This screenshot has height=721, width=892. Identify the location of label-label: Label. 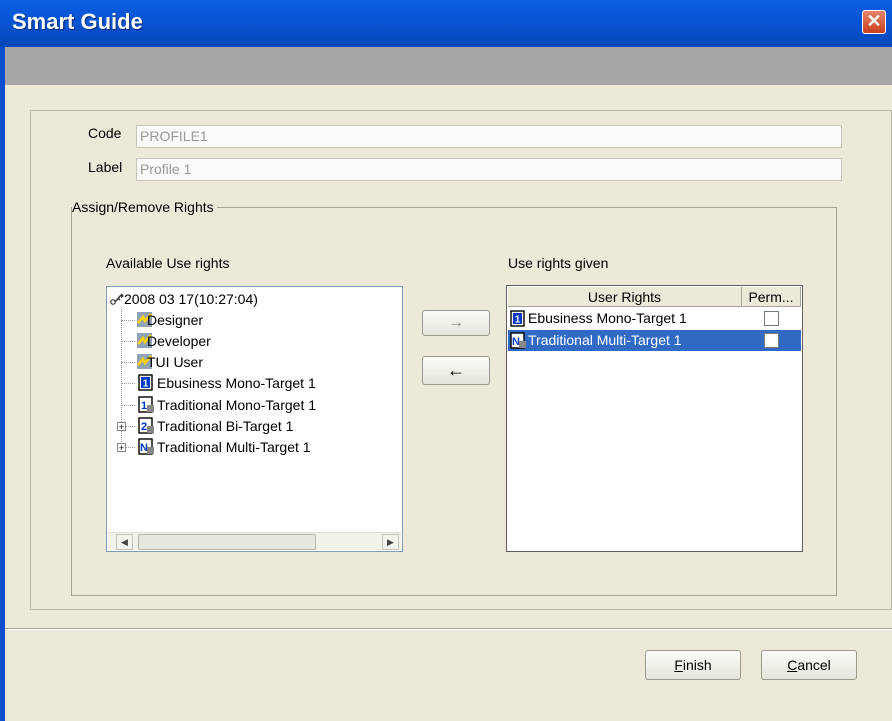
(105, 167).